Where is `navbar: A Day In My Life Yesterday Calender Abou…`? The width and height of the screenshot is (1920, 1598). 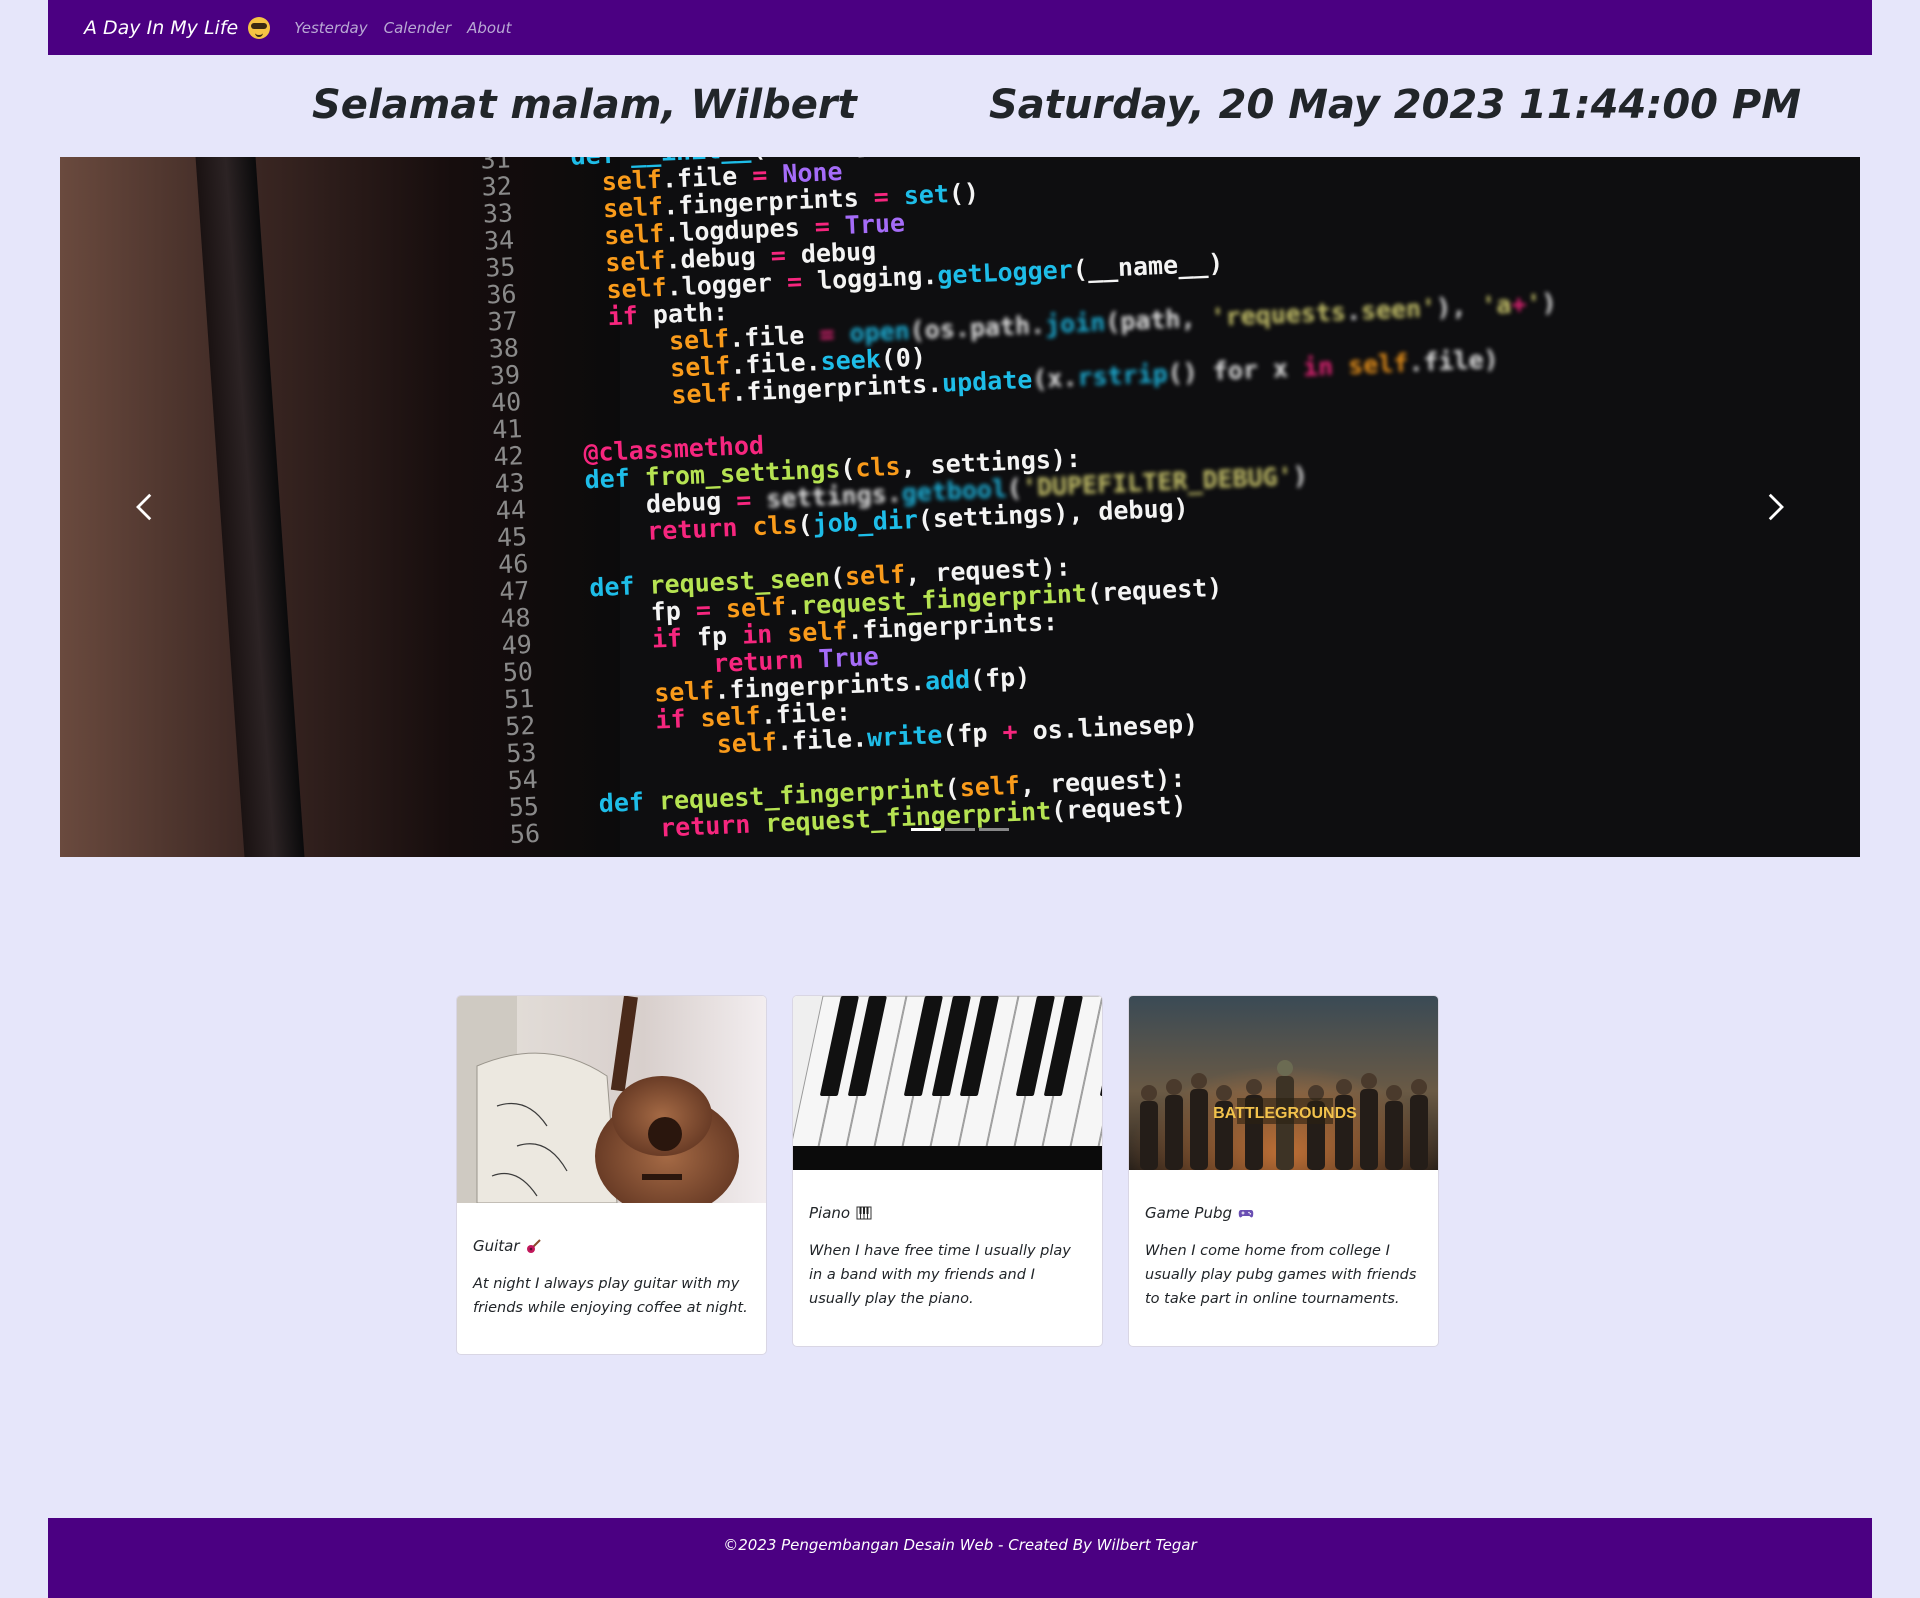 navbar: A Day In My Life Yesterday Calender Abou… is located at coordinates (960, 27).